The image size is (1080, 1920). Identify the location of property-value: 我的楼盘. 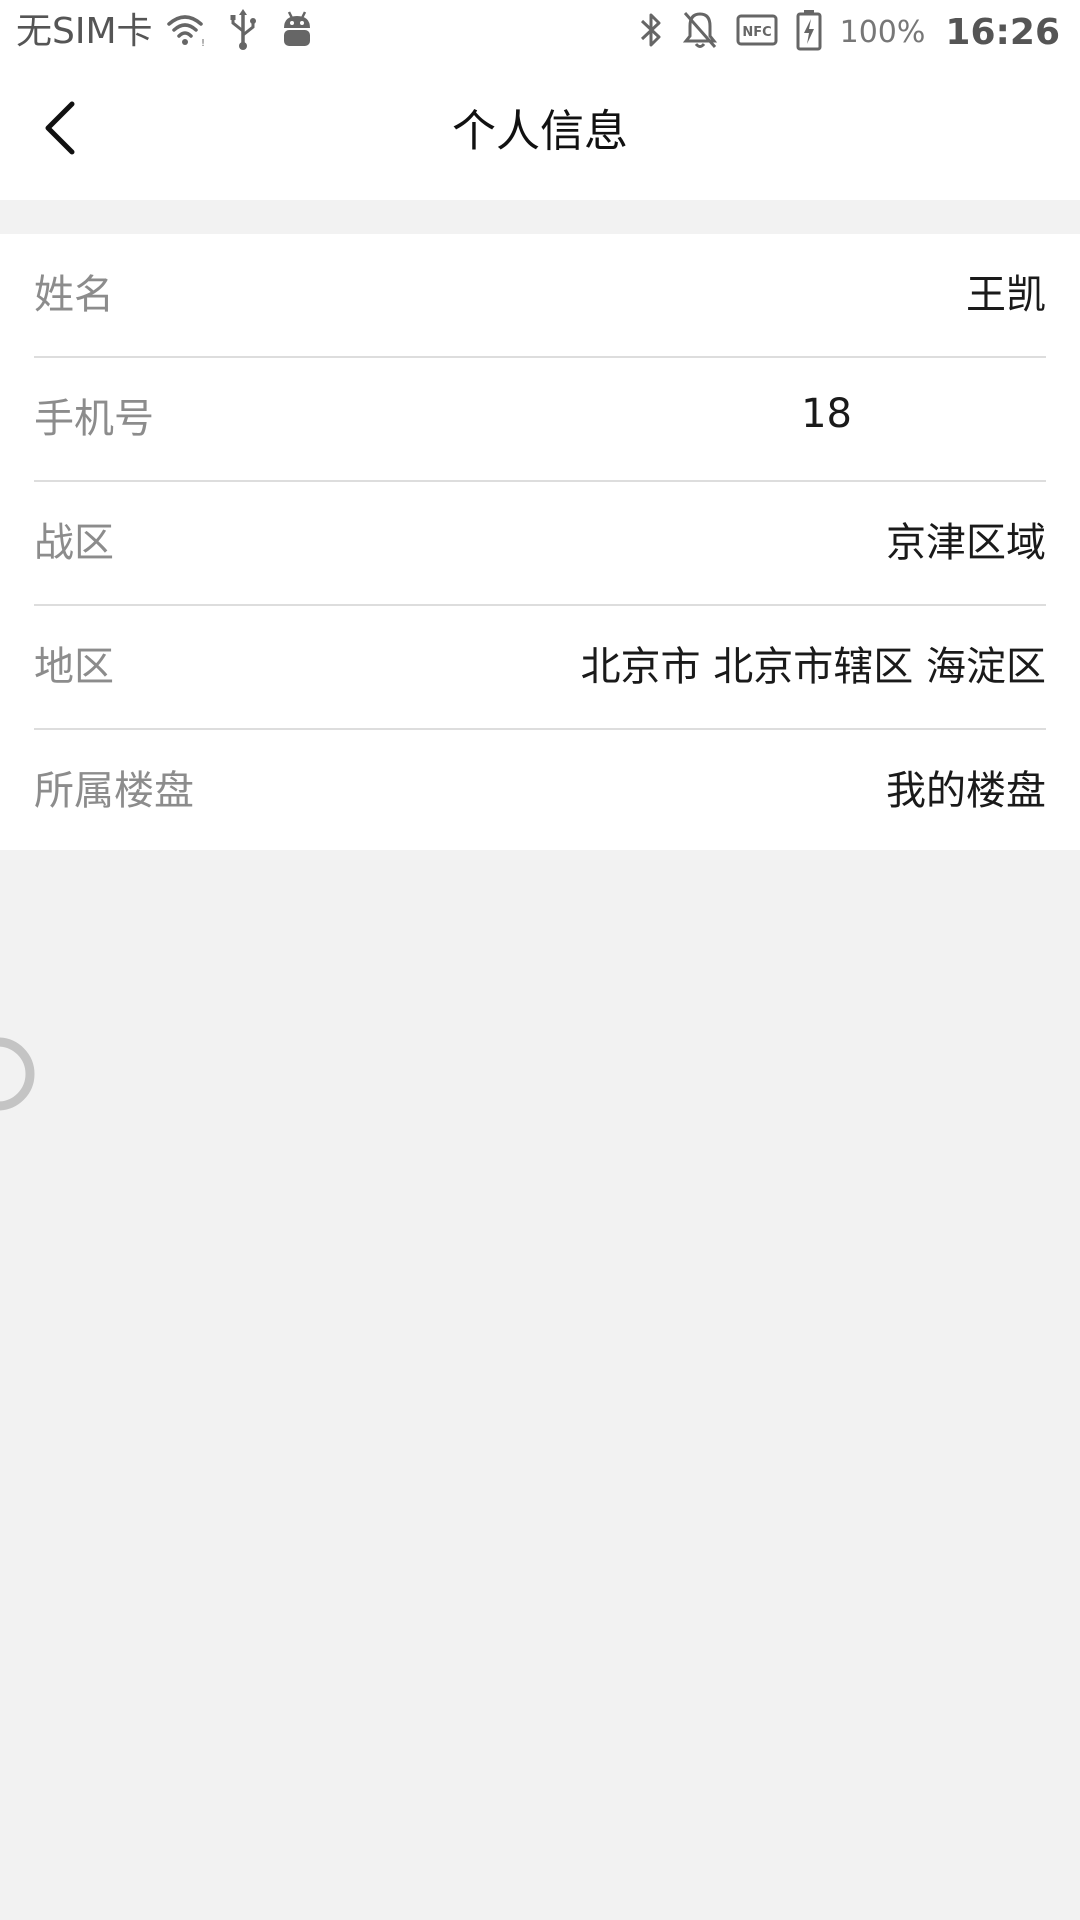
(966, 791).